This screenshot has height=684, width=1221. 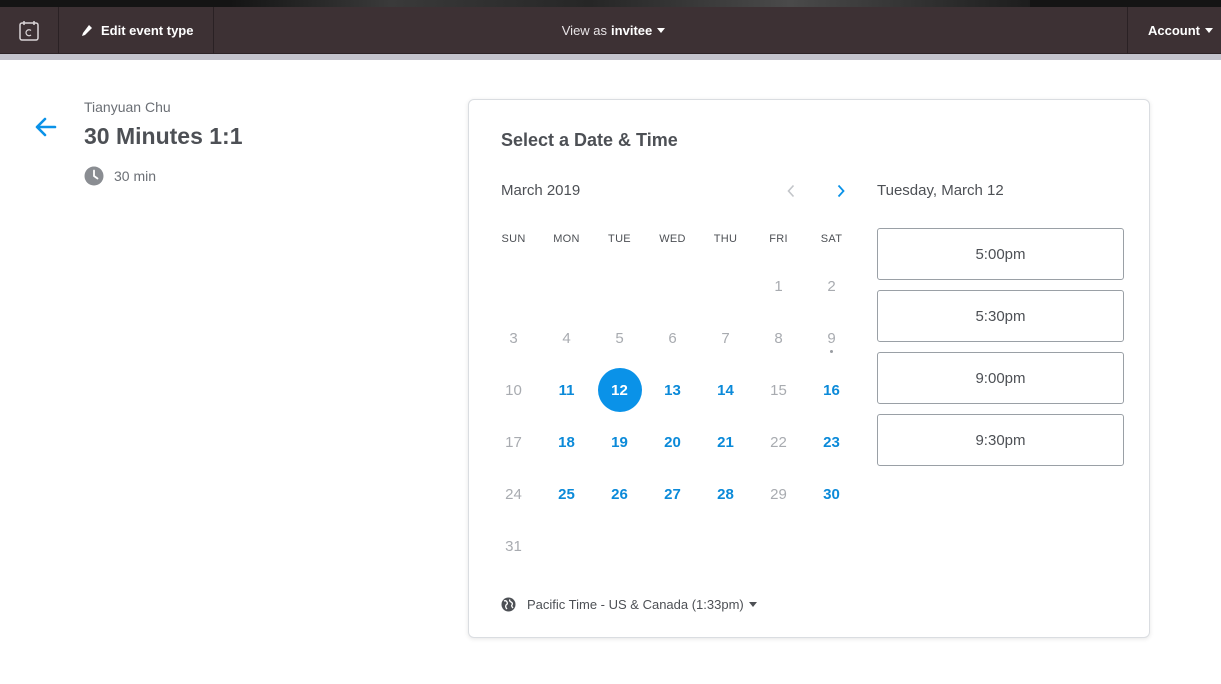 I want to click on event-duration: 30 min, so click(x=120, y=176).